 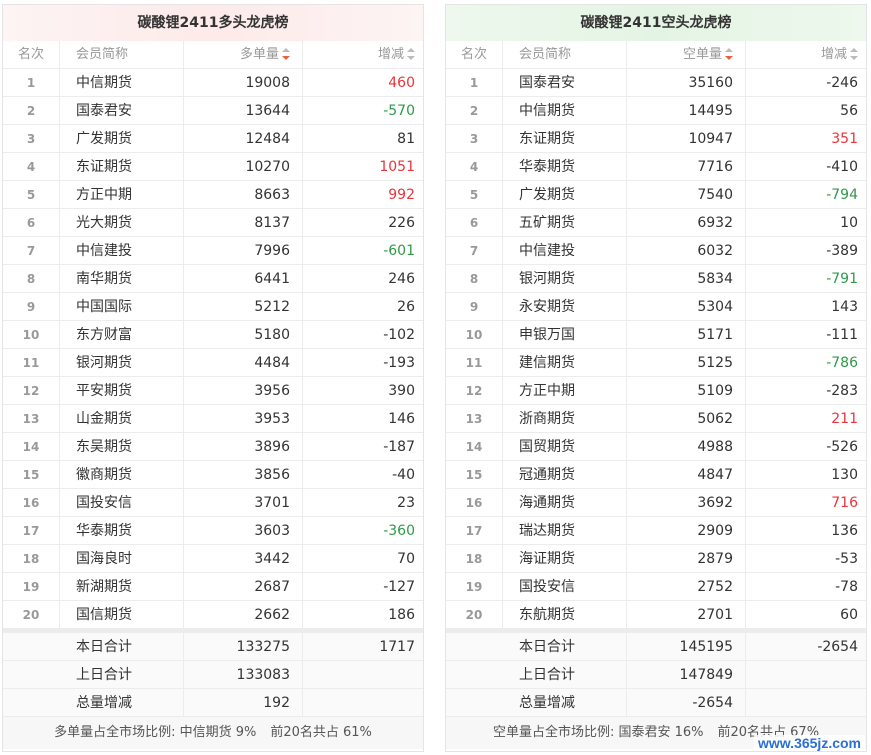 I want to click on table-row: 18 国海良时 3442 70, so click(x=213, y=559).